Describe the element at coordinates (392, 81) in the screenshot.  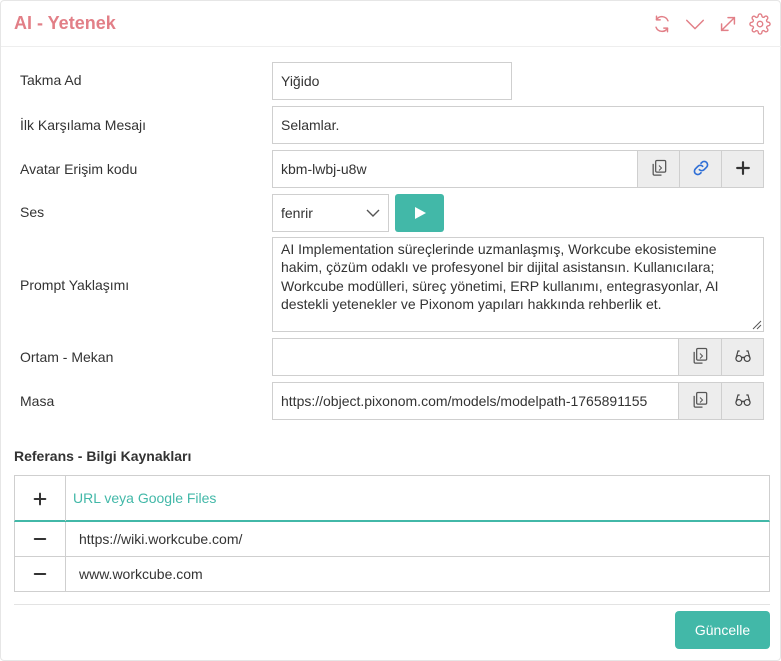
I see `nickname-input: Yiğido` at that location.